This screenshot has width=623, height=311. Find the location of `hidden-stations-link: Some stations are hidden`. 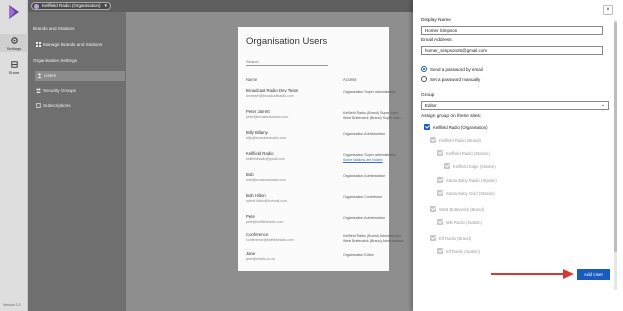

hidden-stations-link: Some stations are hidden is located at coordinates (363, 160).